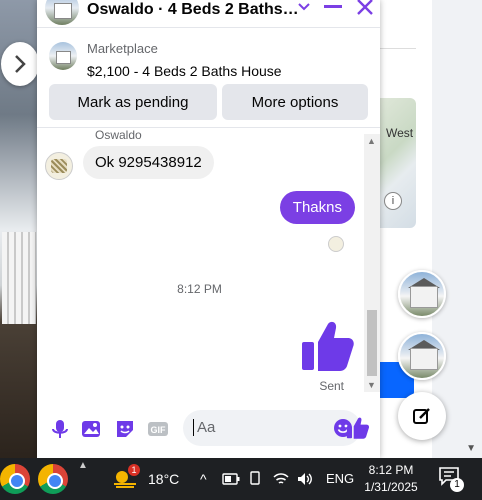 Image resolution: width=482 pixels, height=500 pixels. What do you see at coordinates (340, 478) in the screenshot?
I see `language-indicator: ENG` at bounding box center [340, 478].